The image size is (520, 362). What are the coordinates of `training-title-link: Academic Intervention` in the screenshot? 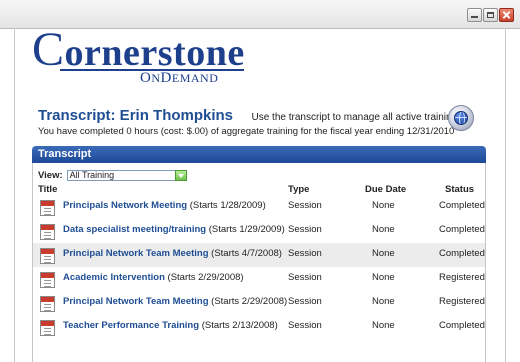 It's located at (114, 277).